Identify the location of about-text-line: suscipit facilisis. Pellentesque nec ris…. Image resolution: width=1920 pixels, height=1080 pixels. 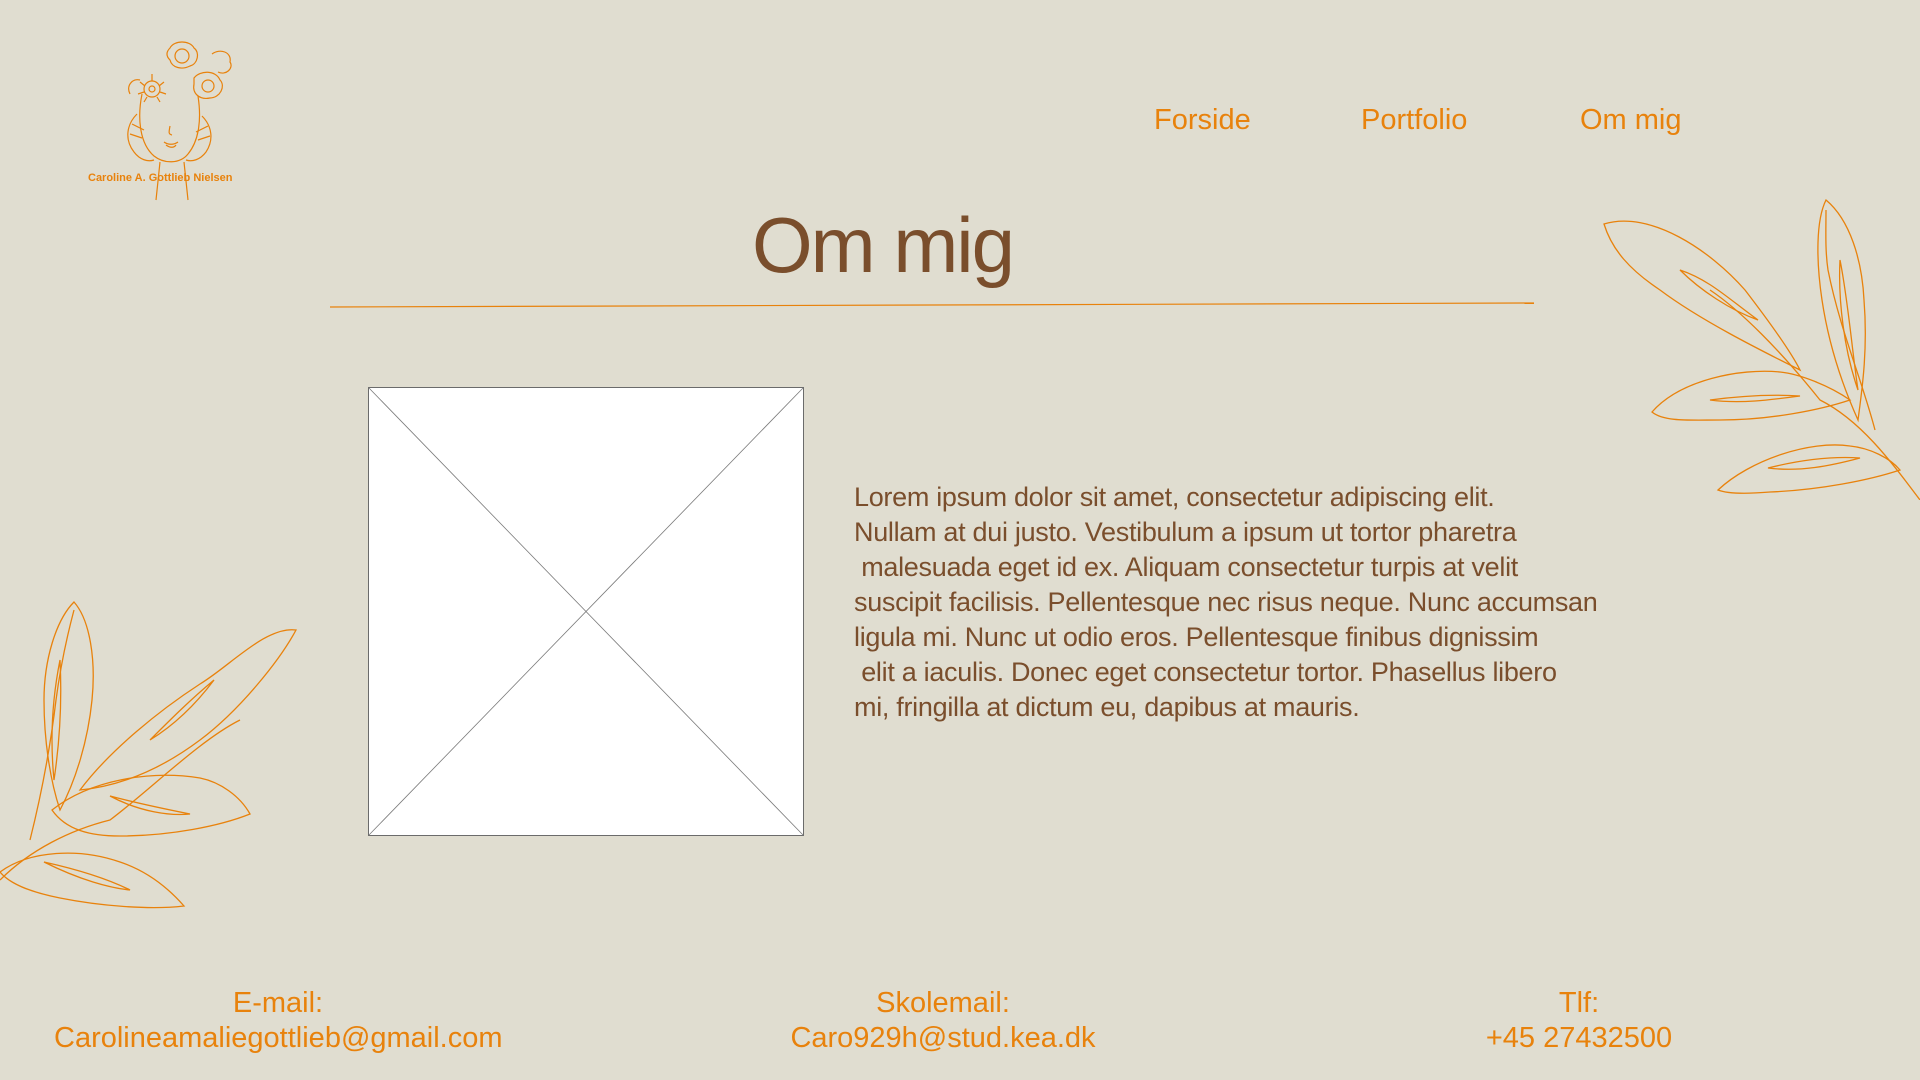
(1226, 602).